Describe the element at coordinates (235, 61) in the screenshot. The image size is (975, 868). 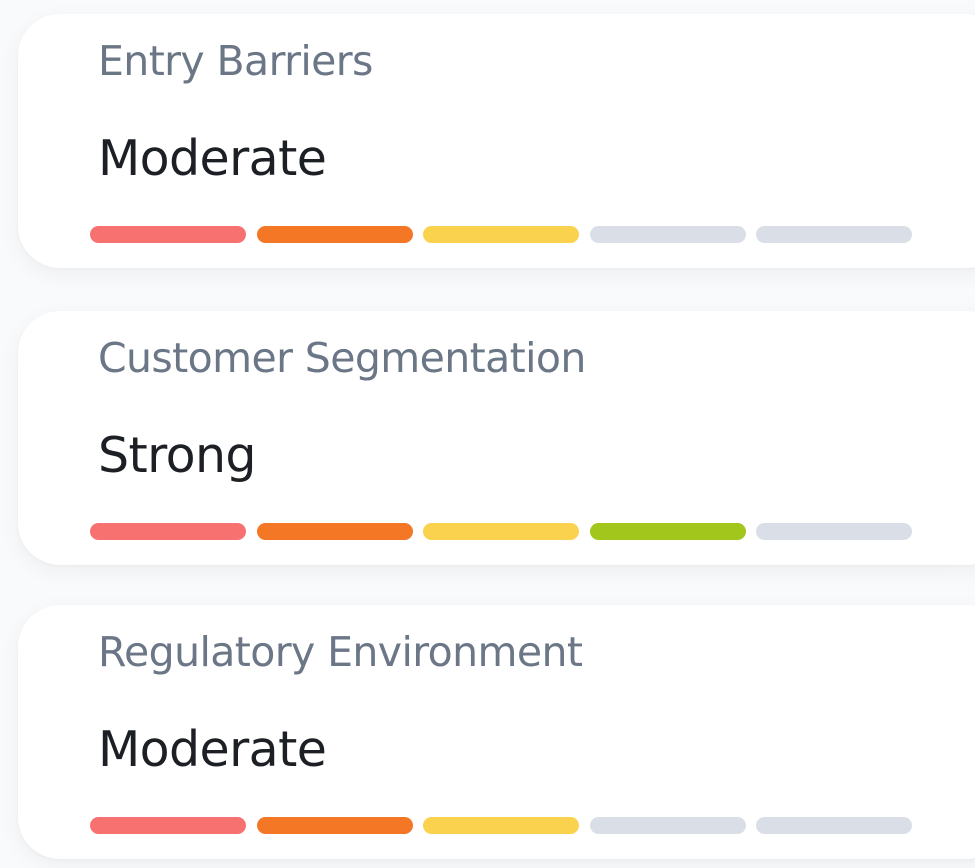
I see `card-title: Entry Barriers` at that location.